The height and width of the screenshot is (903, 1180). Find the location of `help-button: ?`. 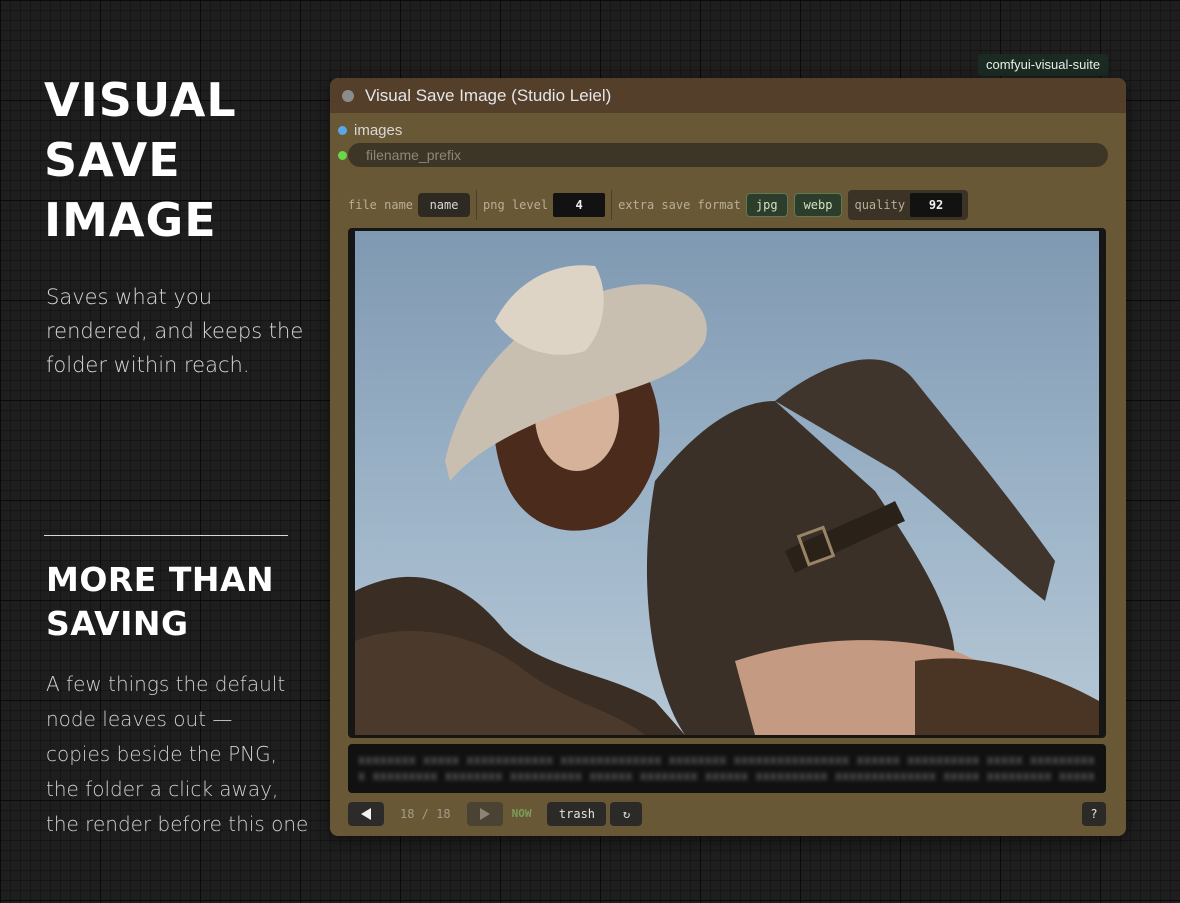

help-button: ? is located at coordinates (1094, 813).